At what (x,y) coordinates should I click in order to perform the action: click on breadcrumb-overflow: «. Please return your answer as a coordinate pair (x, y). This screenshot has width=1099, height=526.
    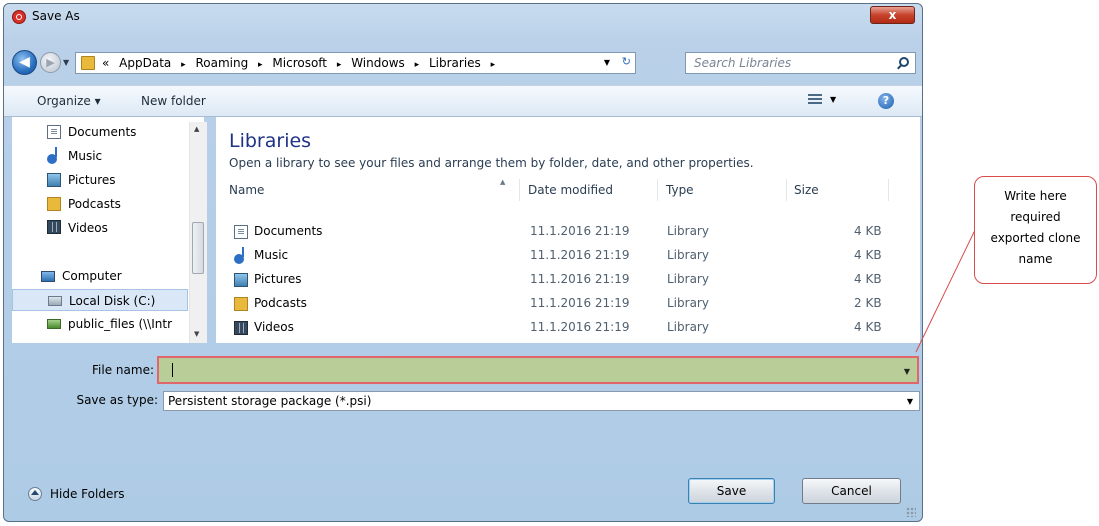
    Looking at the image, I should click on (105, 63).